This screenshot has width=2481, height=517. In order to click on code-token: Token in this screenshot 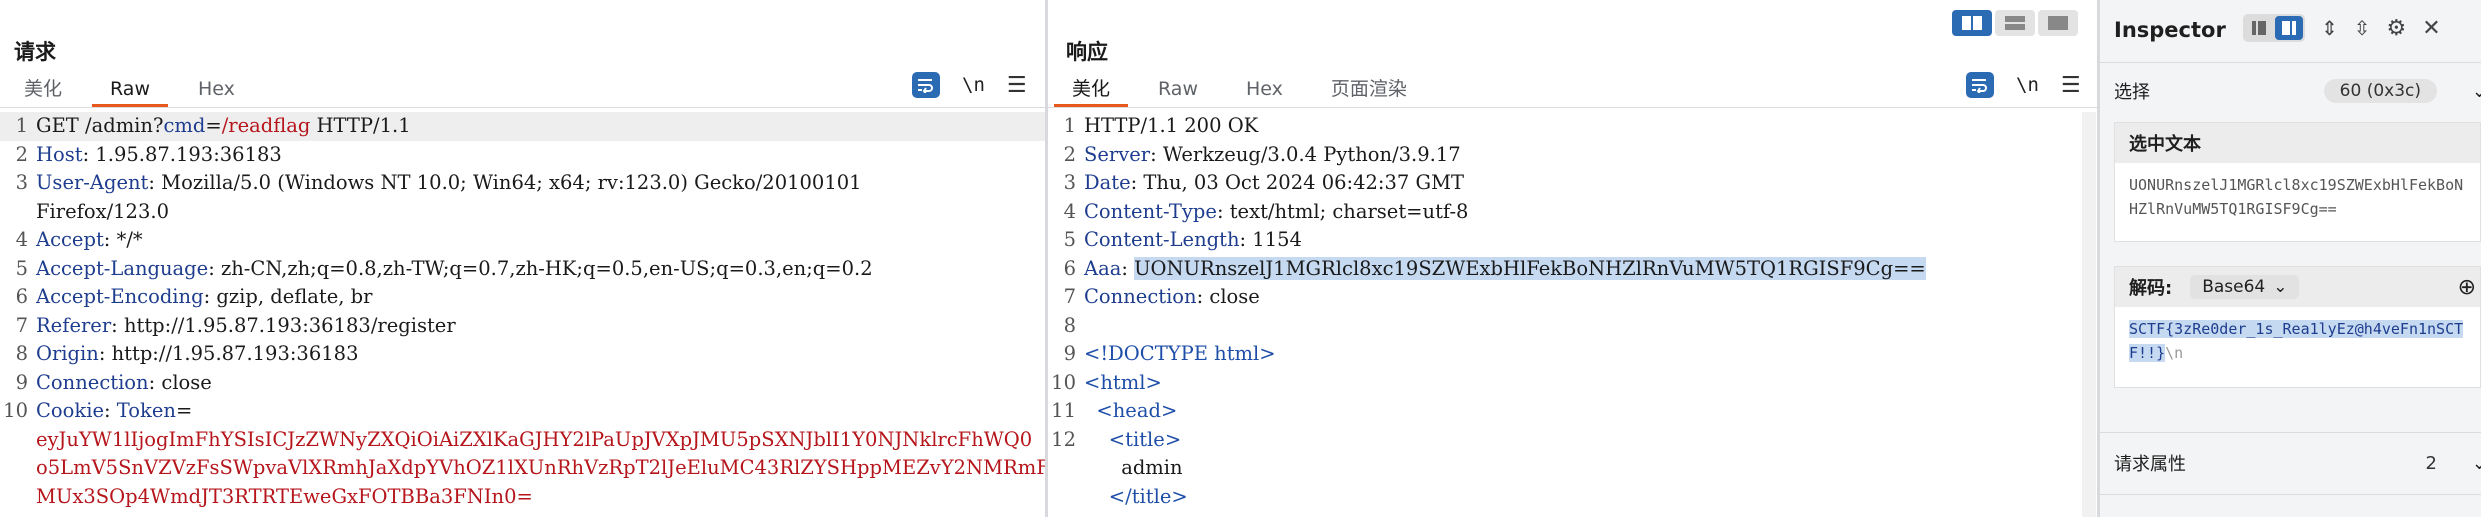, I will do `click(146, 410)`.